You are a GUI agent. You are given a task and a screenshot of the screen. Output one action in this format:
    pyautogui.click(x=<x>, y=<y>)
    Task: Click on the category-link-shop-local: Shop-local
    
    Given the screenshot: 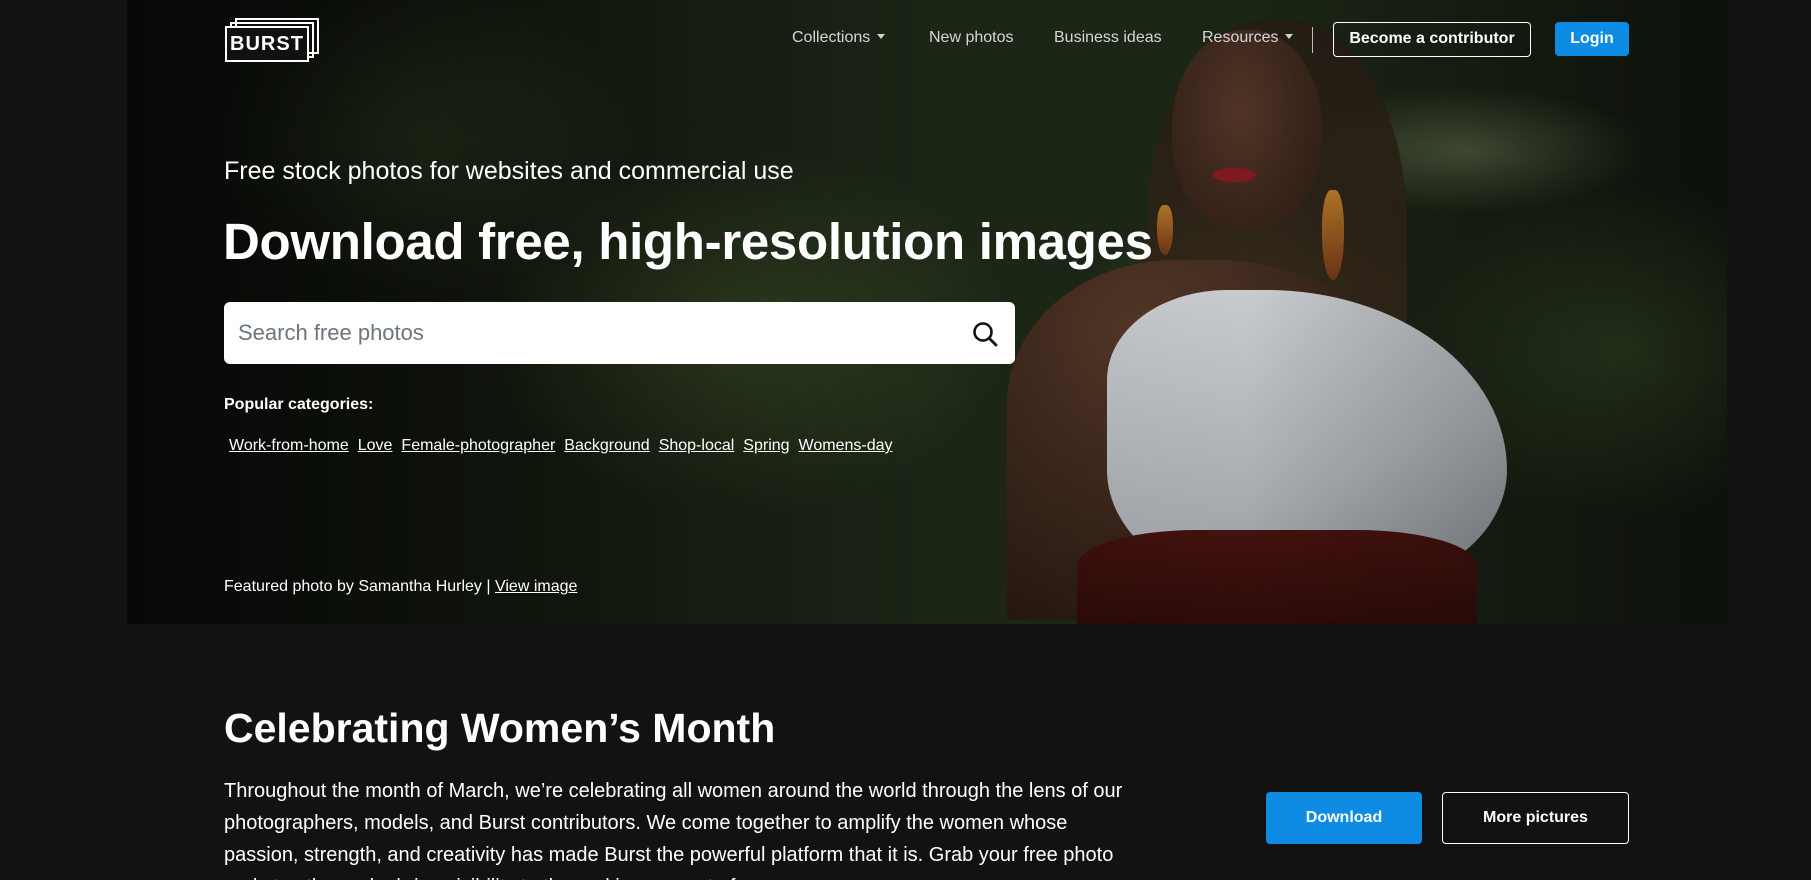 What is the action you would take?
    pyautogui.click(x=697, y=446)
    